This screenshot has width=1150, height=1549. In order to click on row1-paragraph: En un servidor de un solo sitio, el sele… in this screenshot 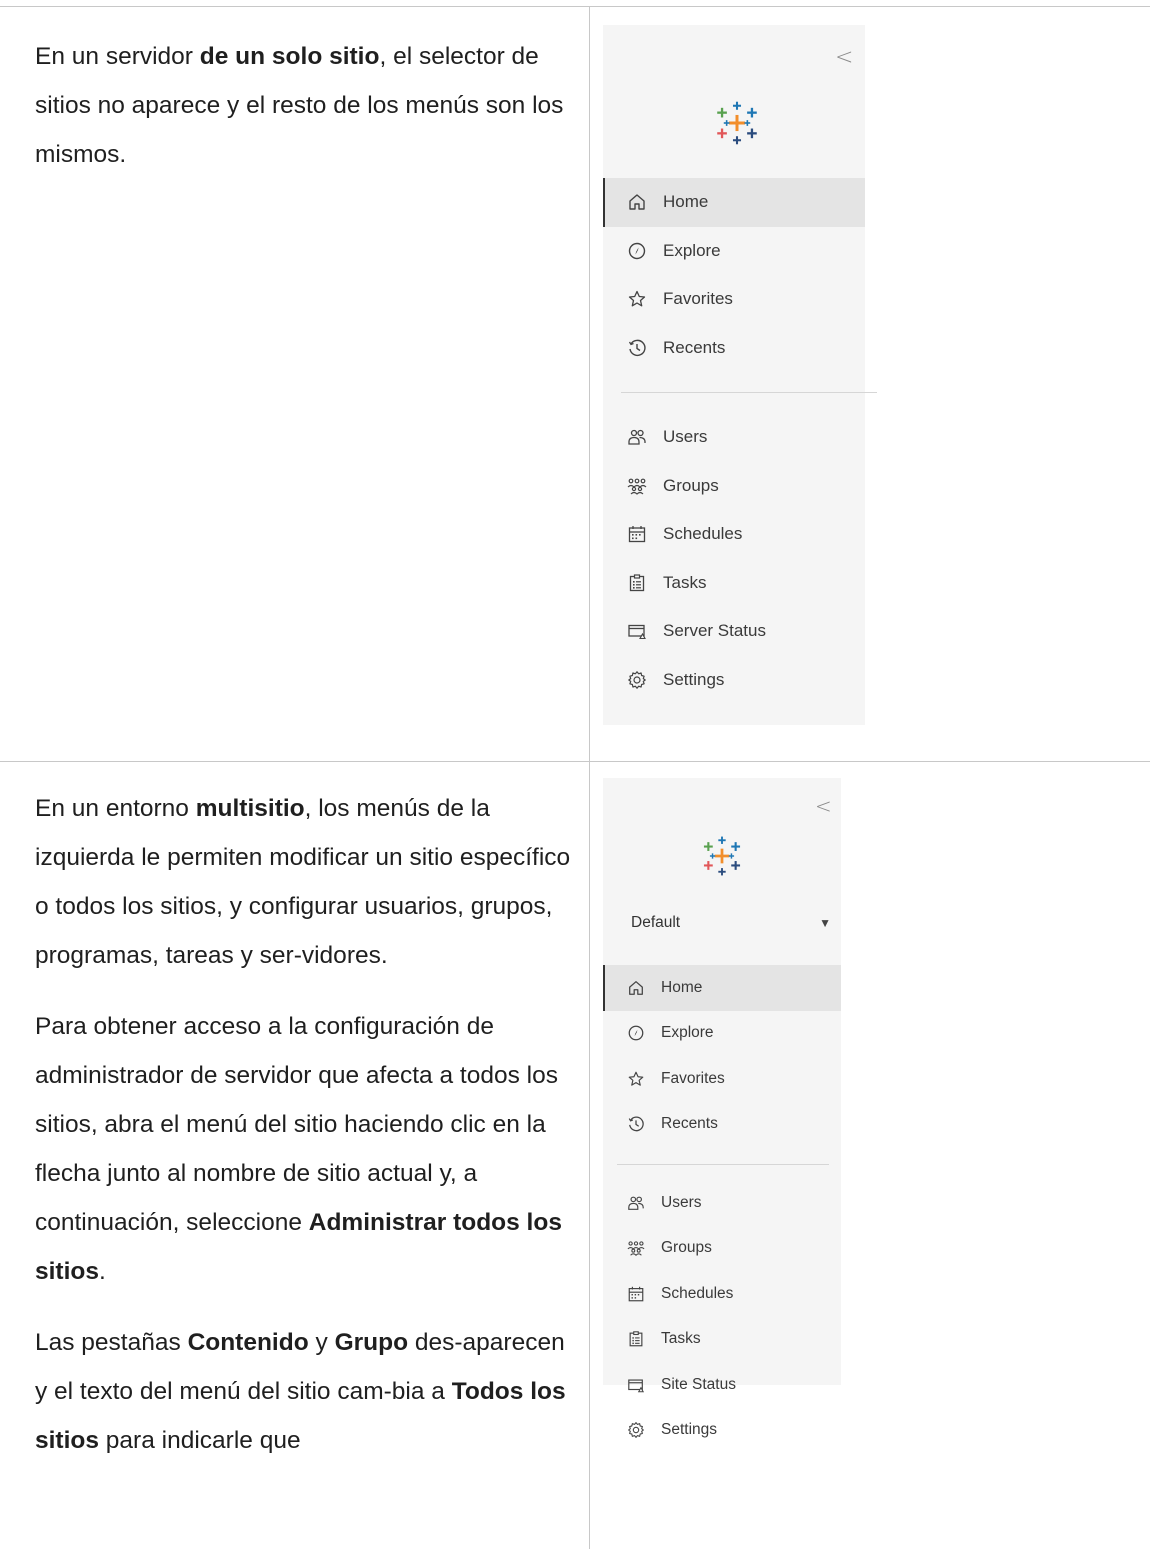, I will do `click(299, 105)`.